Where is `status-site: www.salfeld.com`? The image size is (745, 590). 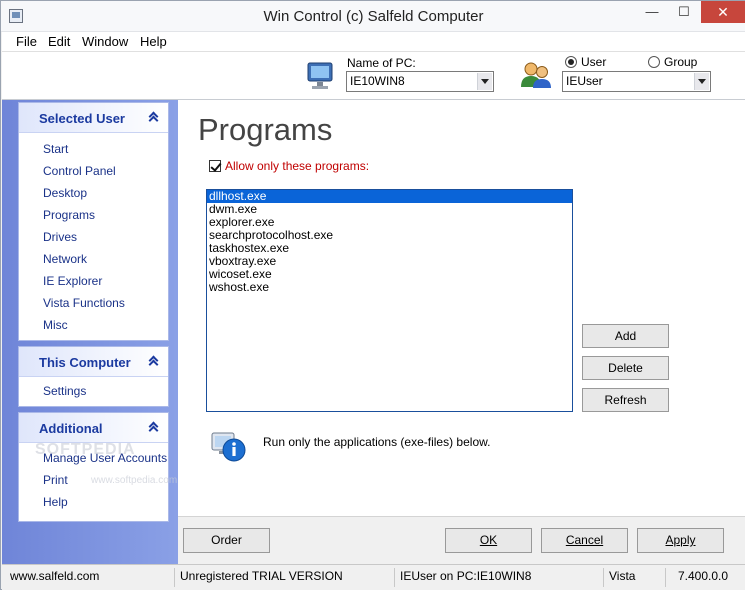 status-site: www.salfeld.com is located at coordinates (90, 577).